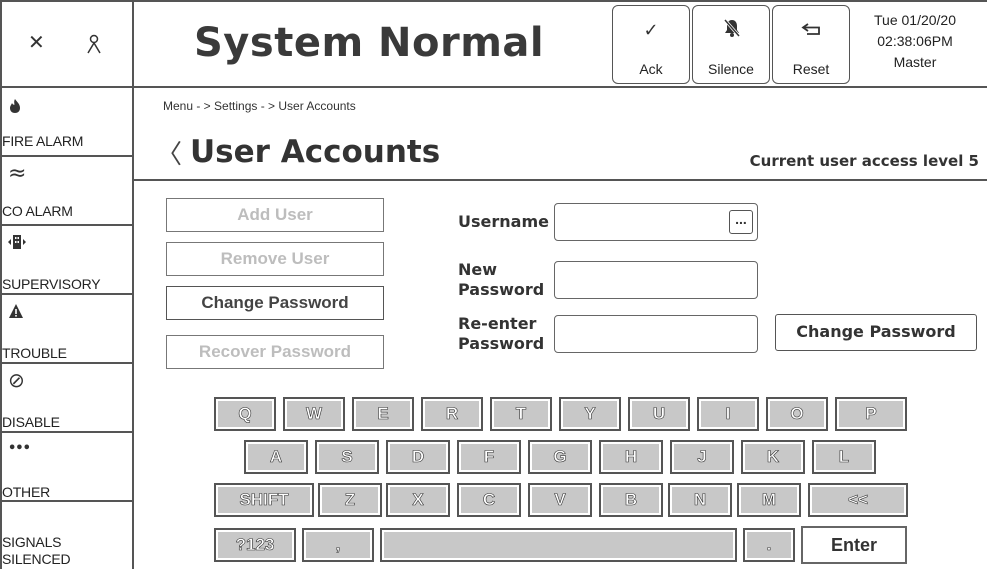  What do you see at coordinates (560, 457) in the screenshot?
I see `key-g: G` at bounding box center [560, 457].